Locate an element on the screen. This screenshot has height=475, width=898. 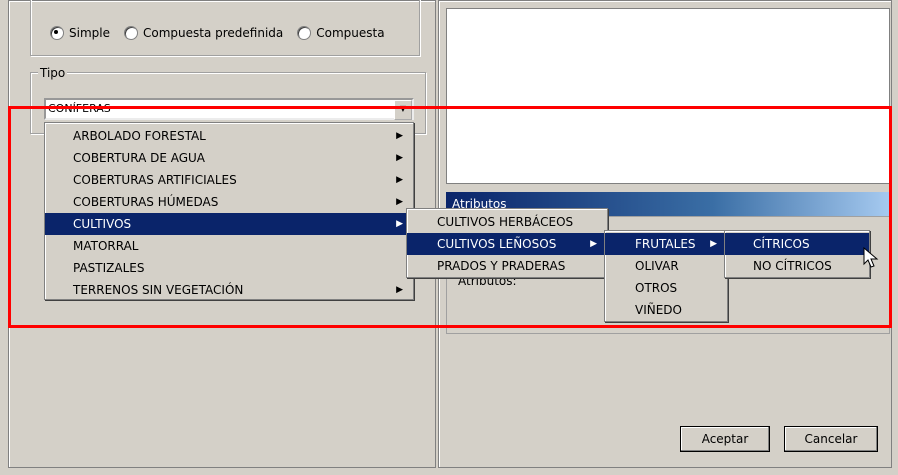
cancel-button: Cancelar is located at coordinates (831, 439).